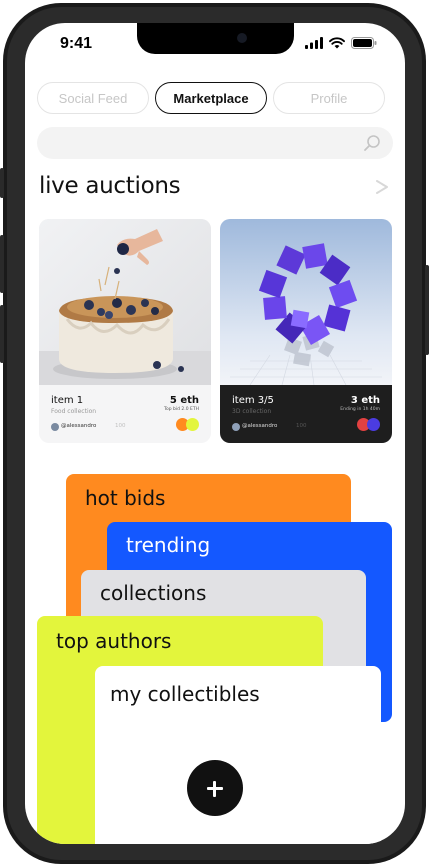 The width and height of the screenshot is (429, 867). What do you see at coordinates (2, 183) in the screenshot?
I see `action-button` at bounding box center [2, 183].